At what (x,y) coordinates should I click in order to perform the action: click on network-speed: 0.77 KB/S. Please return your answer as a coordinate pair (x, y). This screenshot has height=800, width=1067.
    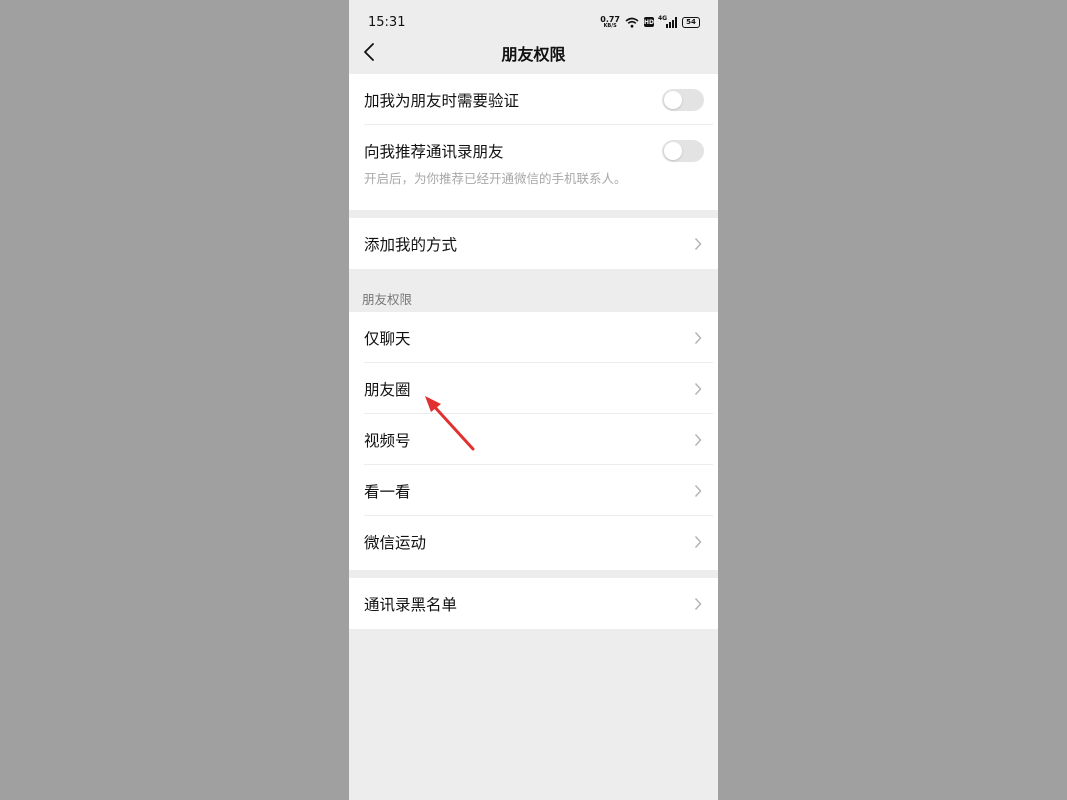
    Looking at the image, I should click on (610, 22).